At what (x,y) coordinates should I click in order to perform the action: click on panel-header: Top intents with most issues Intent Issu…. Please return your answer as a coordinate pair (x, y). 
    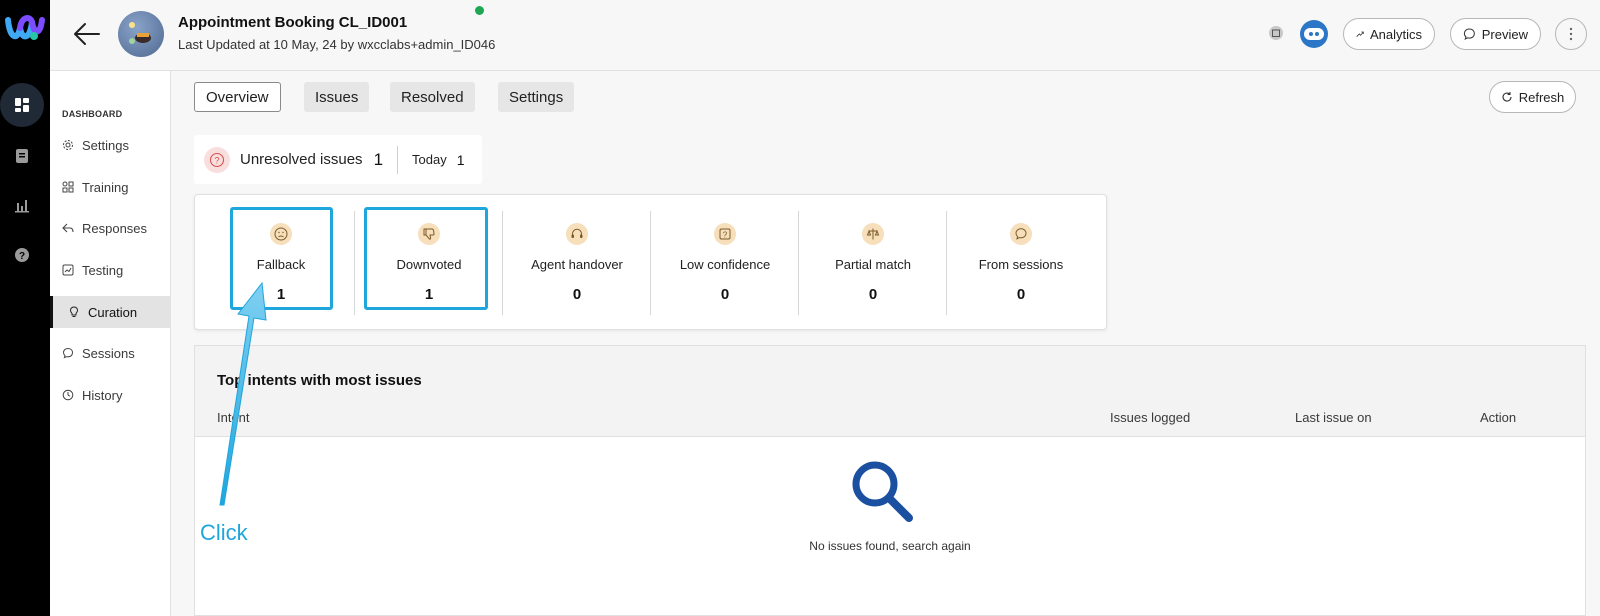
    Looking at the image, I should click on (890, 391).